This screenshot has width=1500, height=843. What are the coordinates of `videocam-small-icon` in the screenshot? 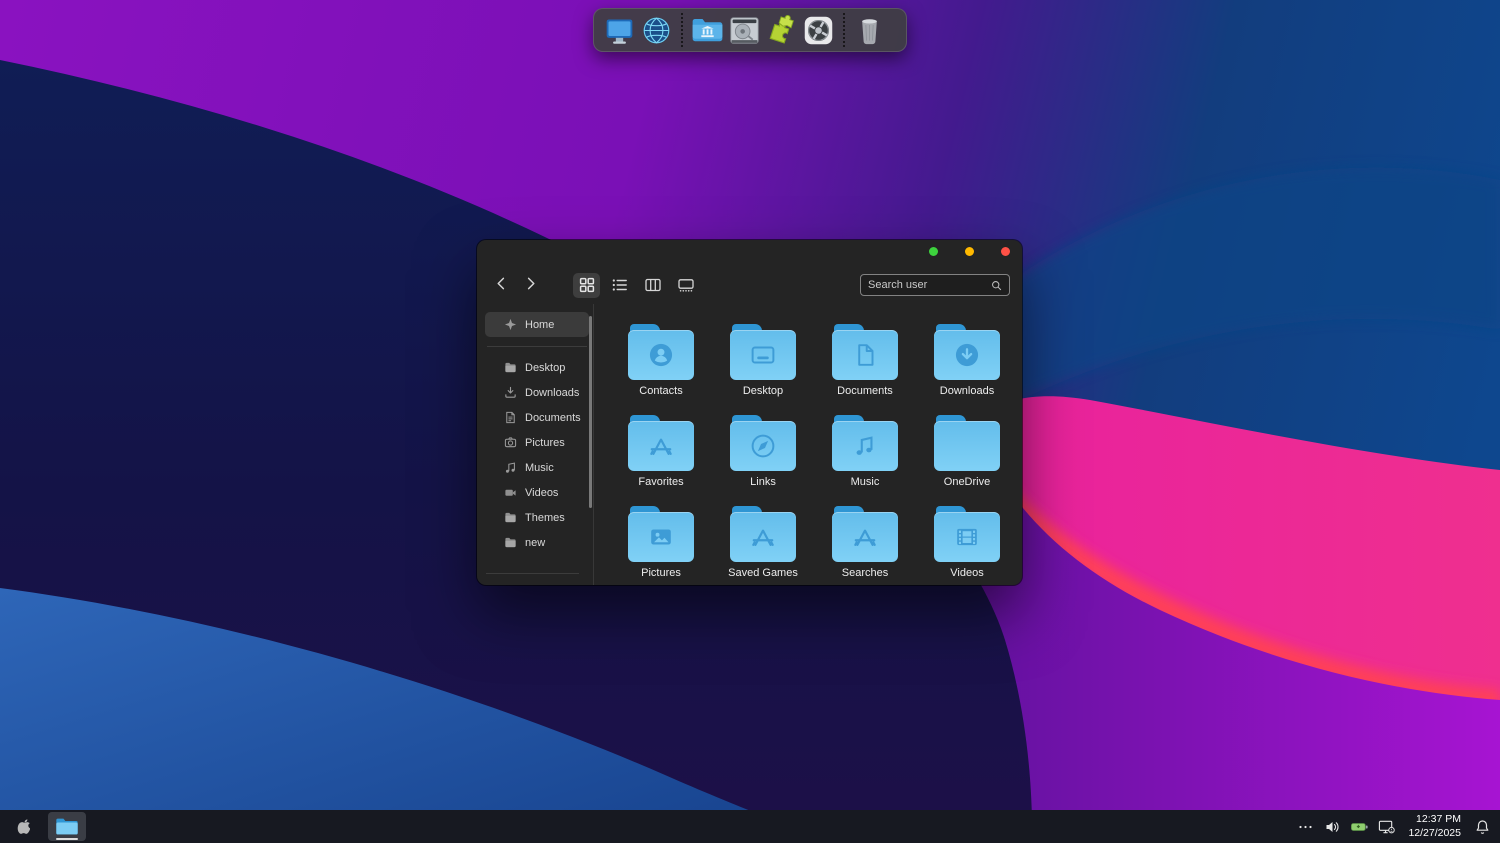 It's located at (510, 492).